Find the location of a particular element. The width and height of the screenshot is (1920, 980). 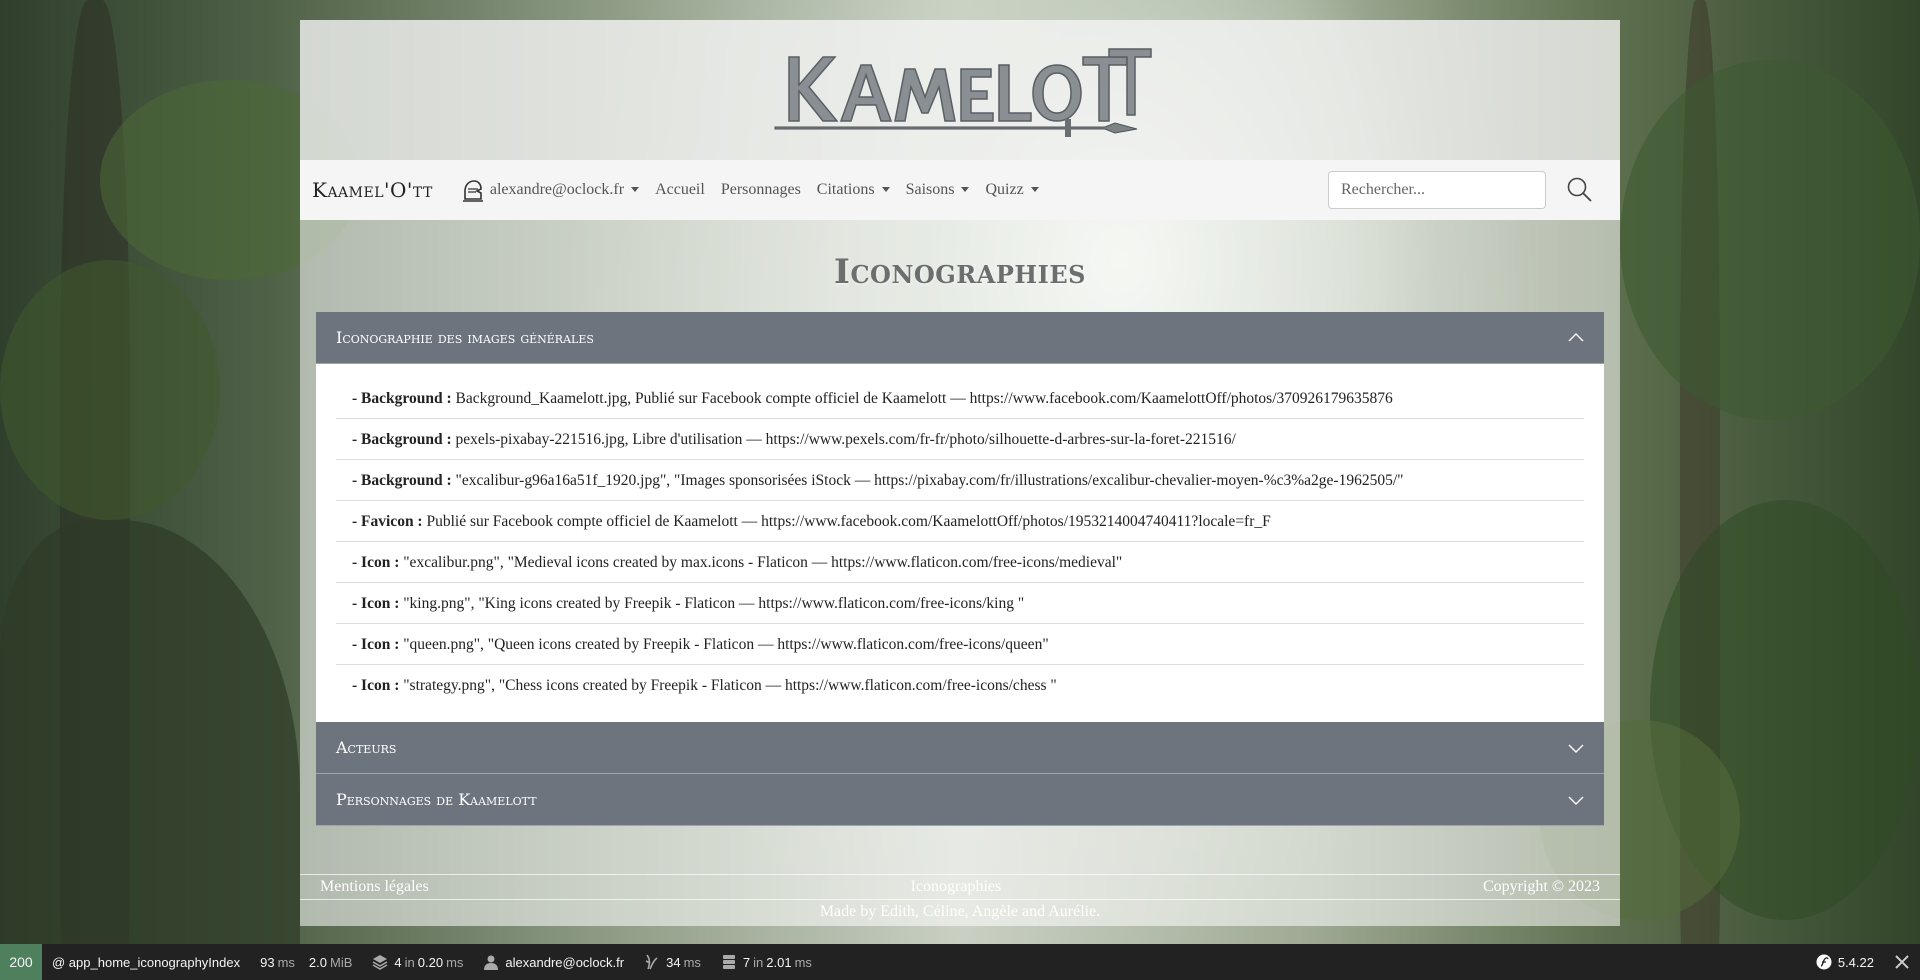

debug-forms: 4 in 0.20 ms is located at coordinates (417, 962).